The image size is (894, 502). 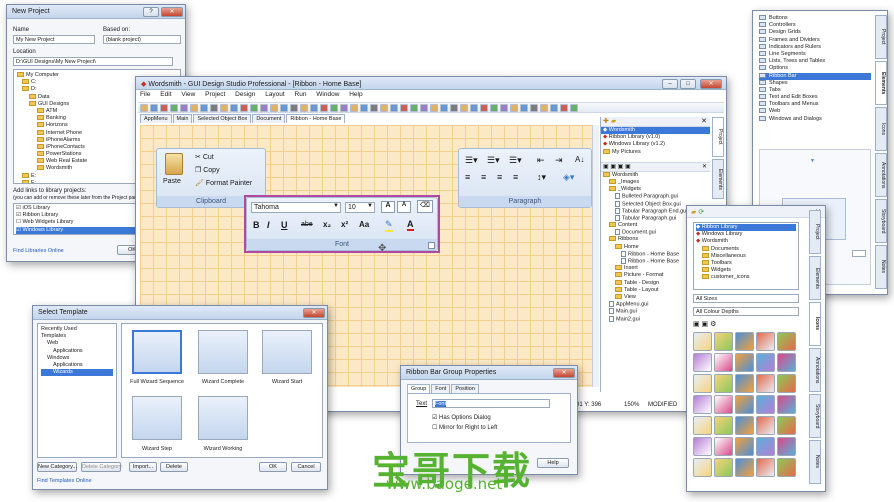 What do you see at coordinates (815, 54) in the screenshot?
I see `element-category-item: Line Segments` at bounding box center [815, 54].